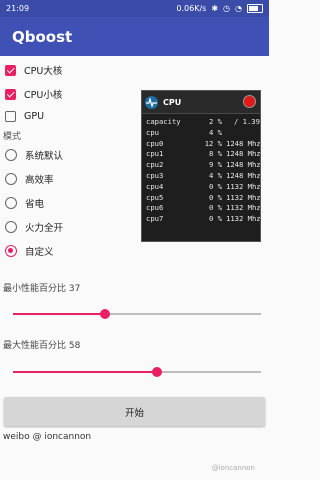  Describe the element at coordinates (24, 203) in the screenshot. I see `radio-power-saving: 省电` at that location.